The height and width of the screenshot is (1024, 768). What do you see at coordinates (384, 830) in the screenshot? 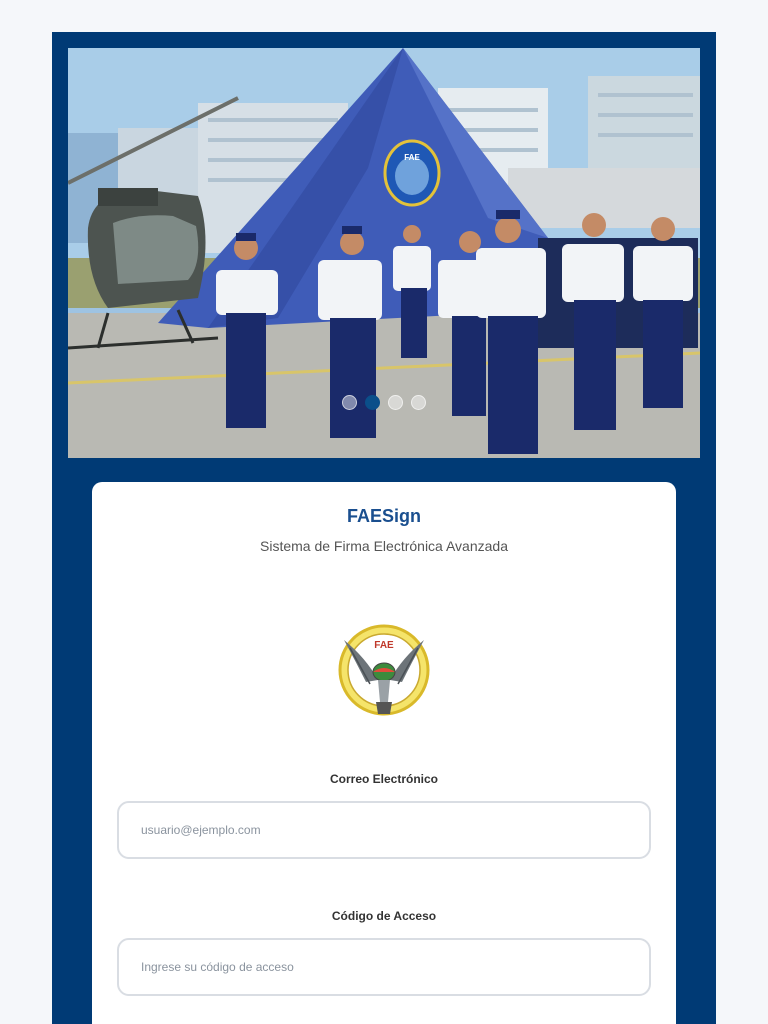
I see `email-field` at bounding box center [384, 830].